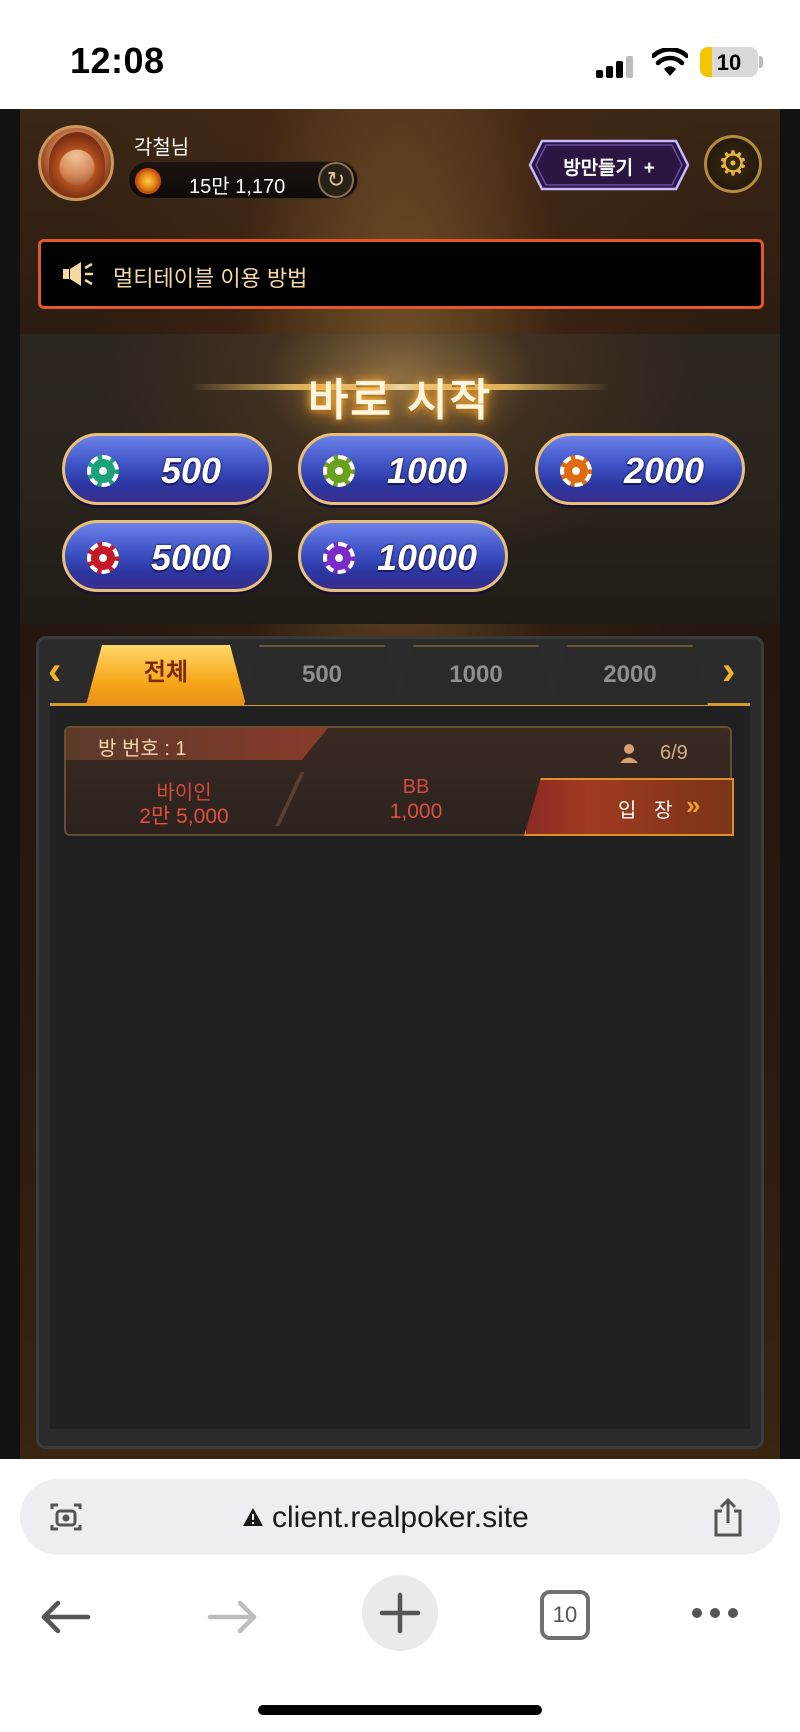 This screenshot has width=800, height=1732. Describe the element at coordinates (630, 675) in the screenshot. I see `tab-2000: 2000` at that location.